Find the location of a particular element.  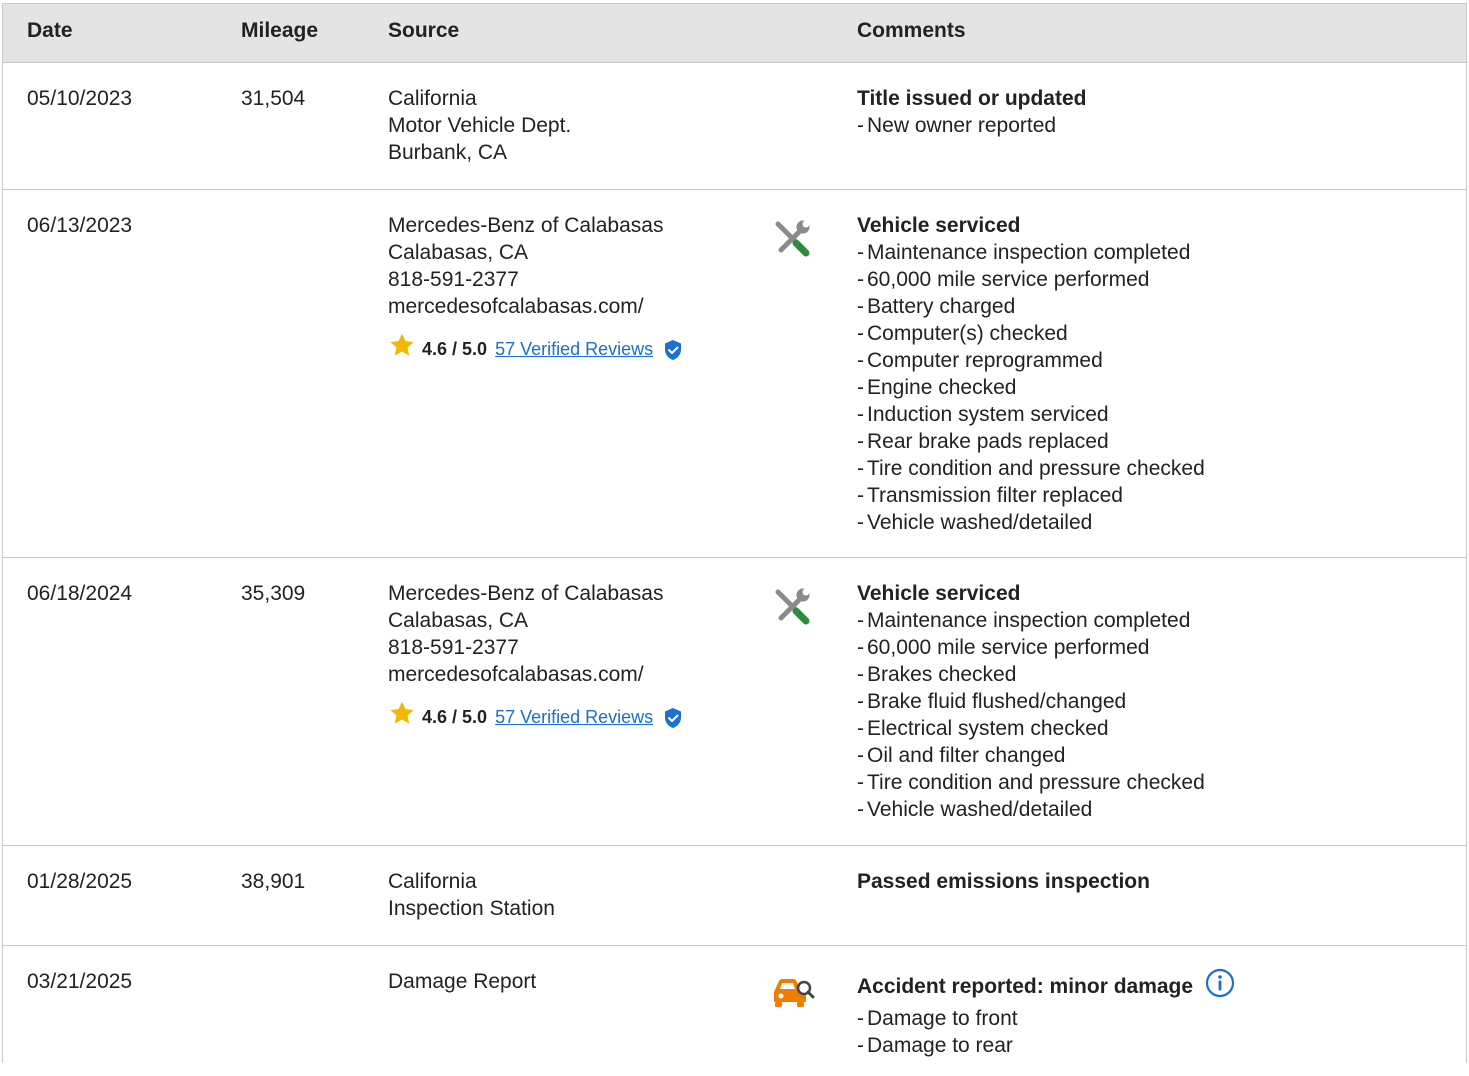

comment-title: Accident reported: minor damage is located at coordinates (1025, 986).